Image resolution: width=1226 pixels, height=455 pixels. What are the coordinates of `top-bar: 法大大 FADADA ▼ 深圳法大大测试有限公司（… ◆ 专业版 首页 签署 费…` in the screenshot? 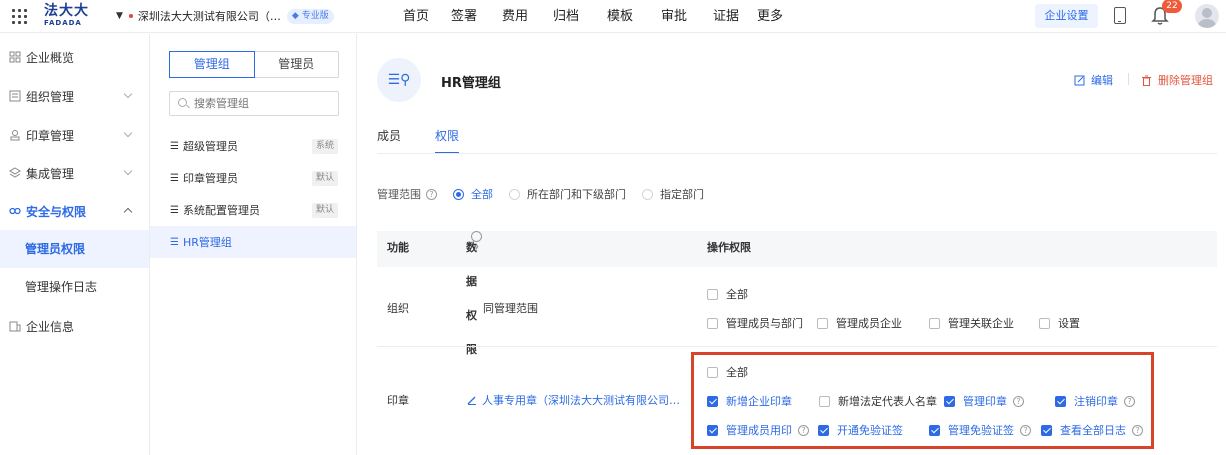 It's located at (613, 16).